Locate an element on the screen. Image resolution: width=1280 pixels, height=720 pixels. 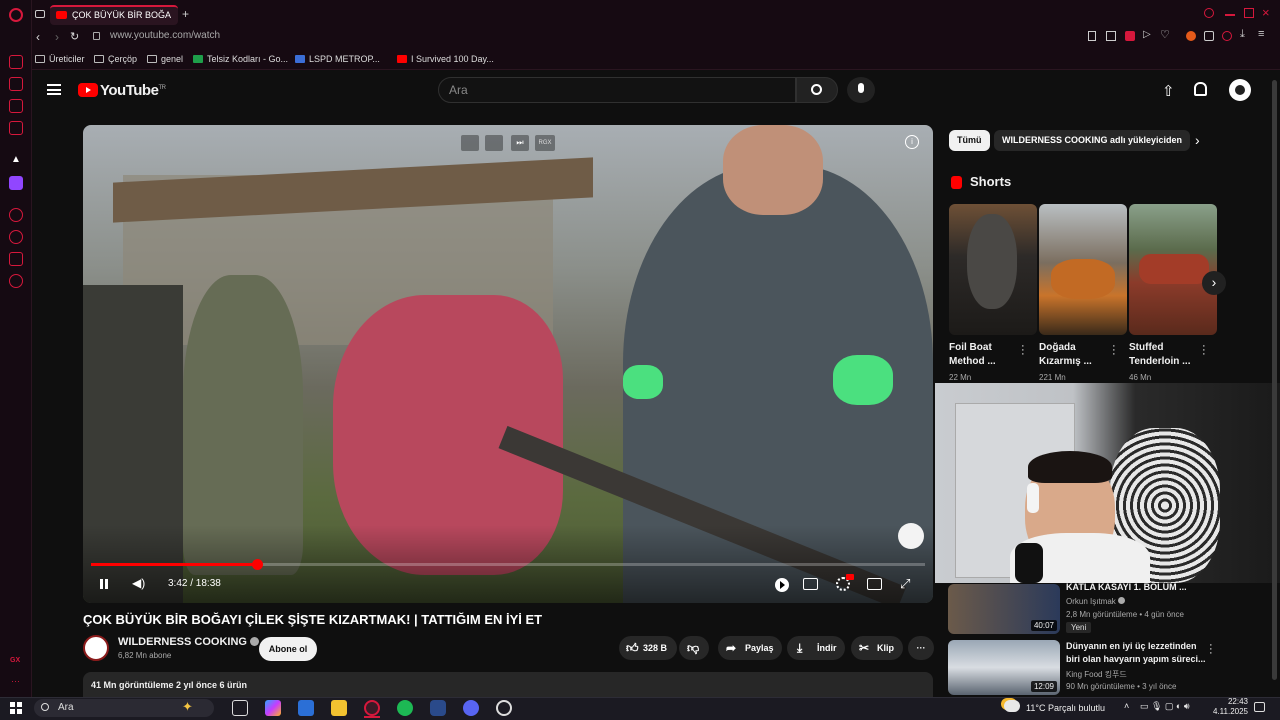
channel-name: WILDERNESS COOKING is located at coordinates (189, 642).